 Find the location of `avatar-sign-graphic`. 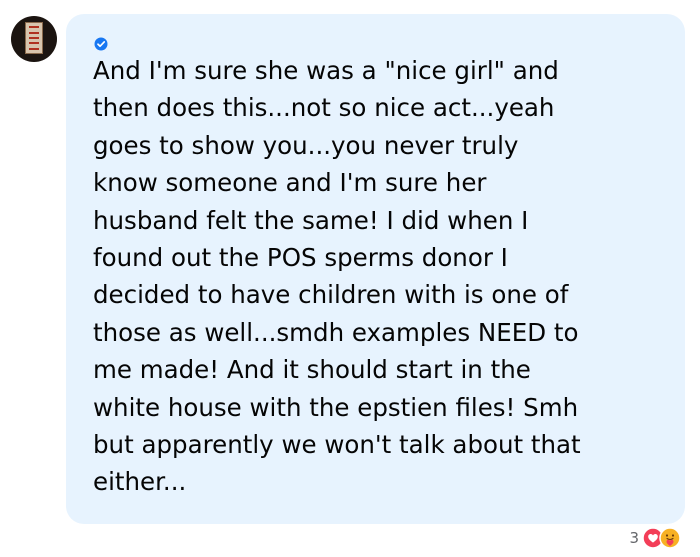

avatar-sign-graphic is located at coordinates (34, 38).